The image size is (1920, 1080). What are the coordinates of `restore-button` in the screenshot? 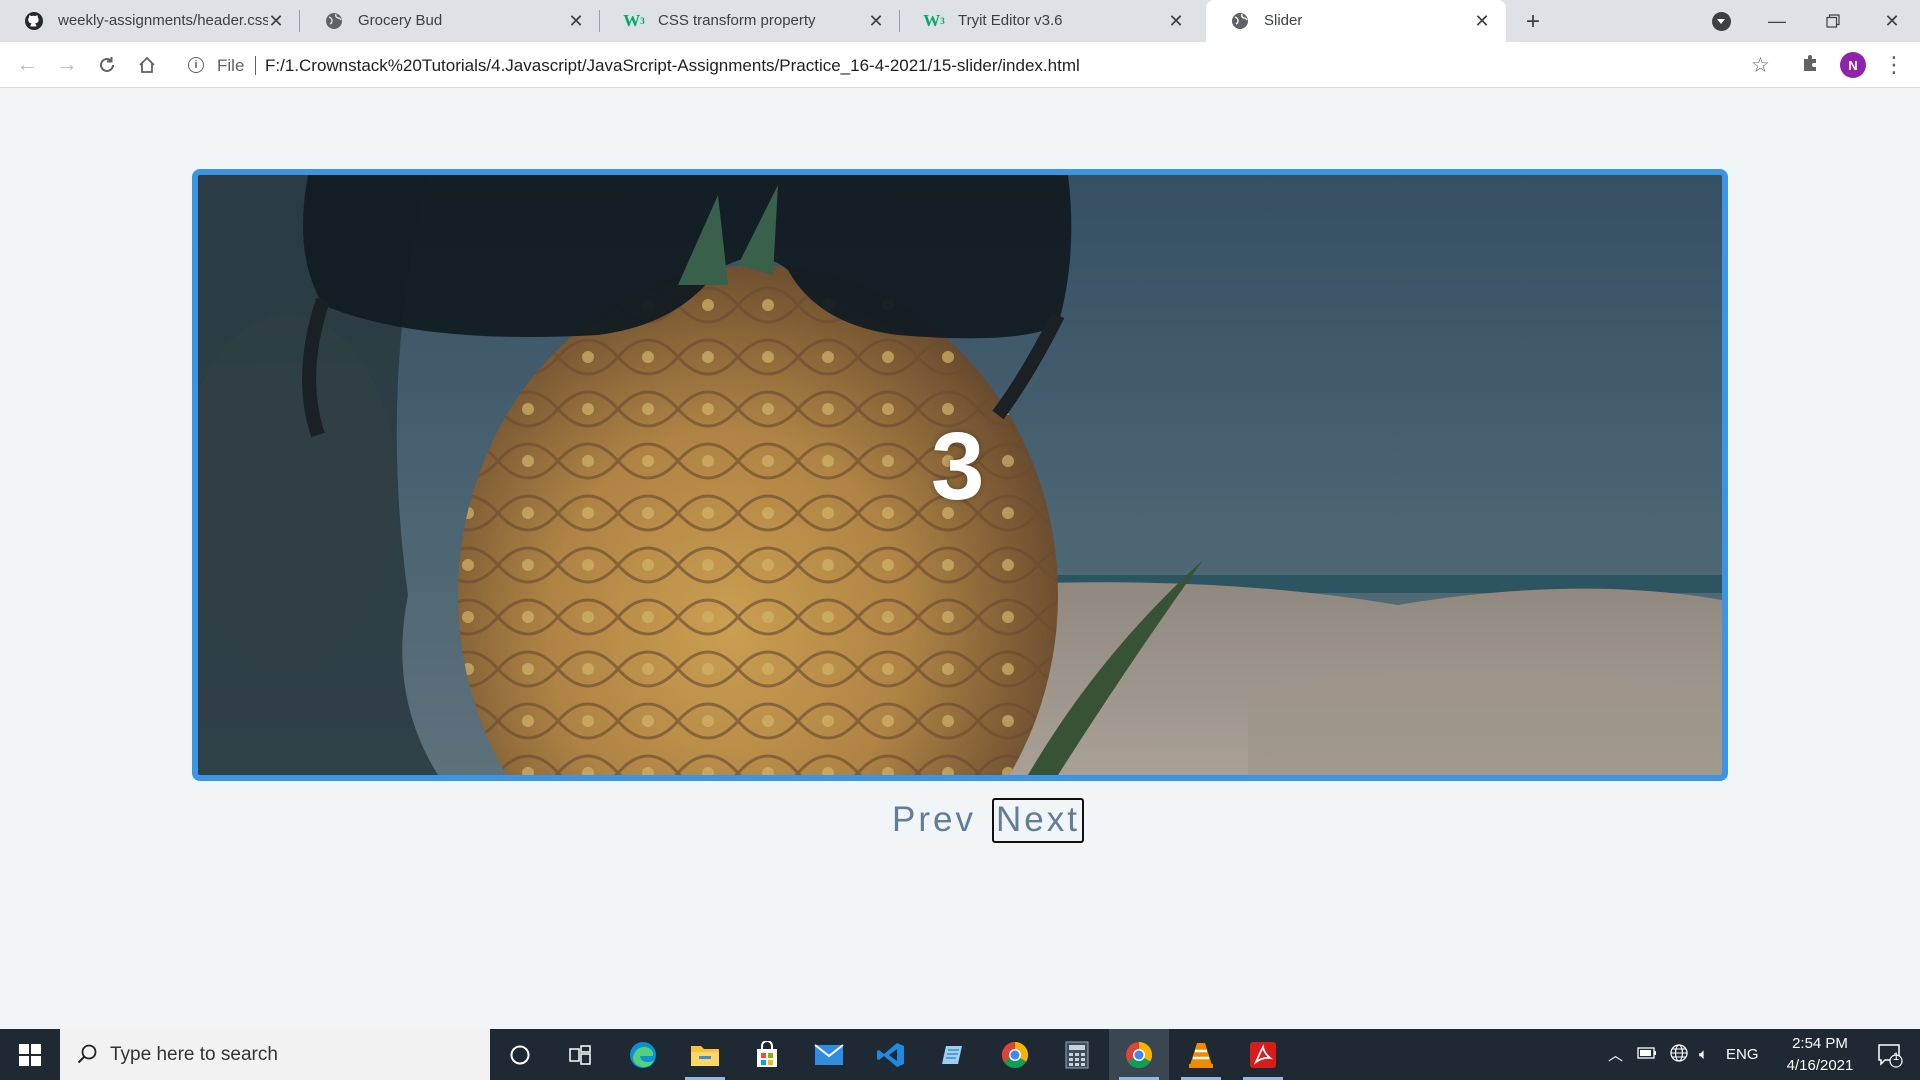 It's located at (1833, 21).